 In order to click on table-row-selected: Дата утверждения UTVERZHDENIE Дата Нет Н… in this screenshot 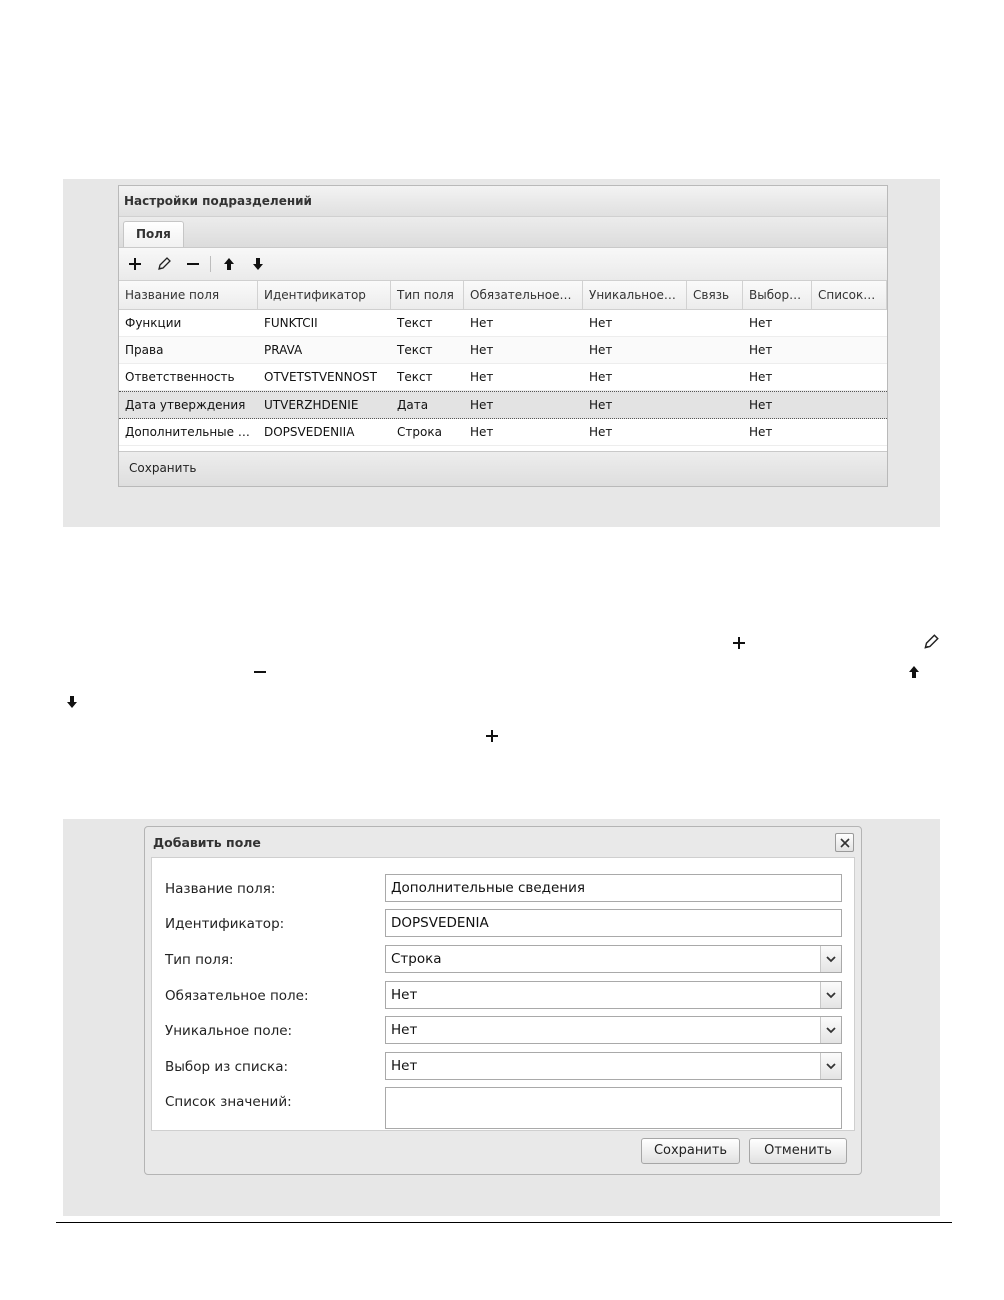, I will do `click(503, 405)`.